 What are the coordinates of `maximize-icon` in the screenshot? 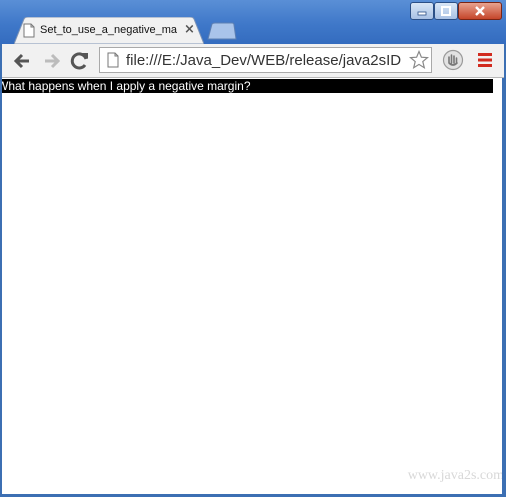 It's located at (446, 11).